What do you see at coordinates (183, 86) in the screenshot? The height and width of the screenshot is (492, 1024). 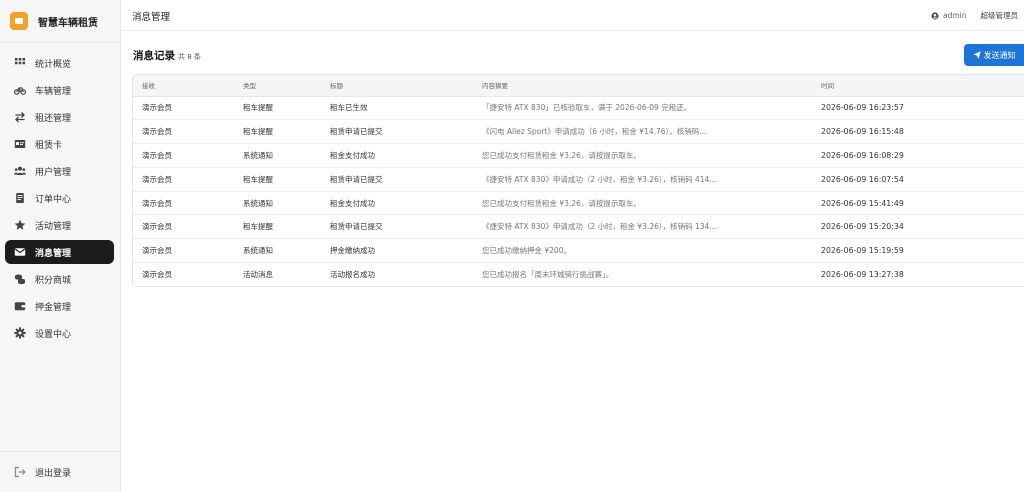 I see `column-header-receiver: 接收` at bounding box center [183, 86].